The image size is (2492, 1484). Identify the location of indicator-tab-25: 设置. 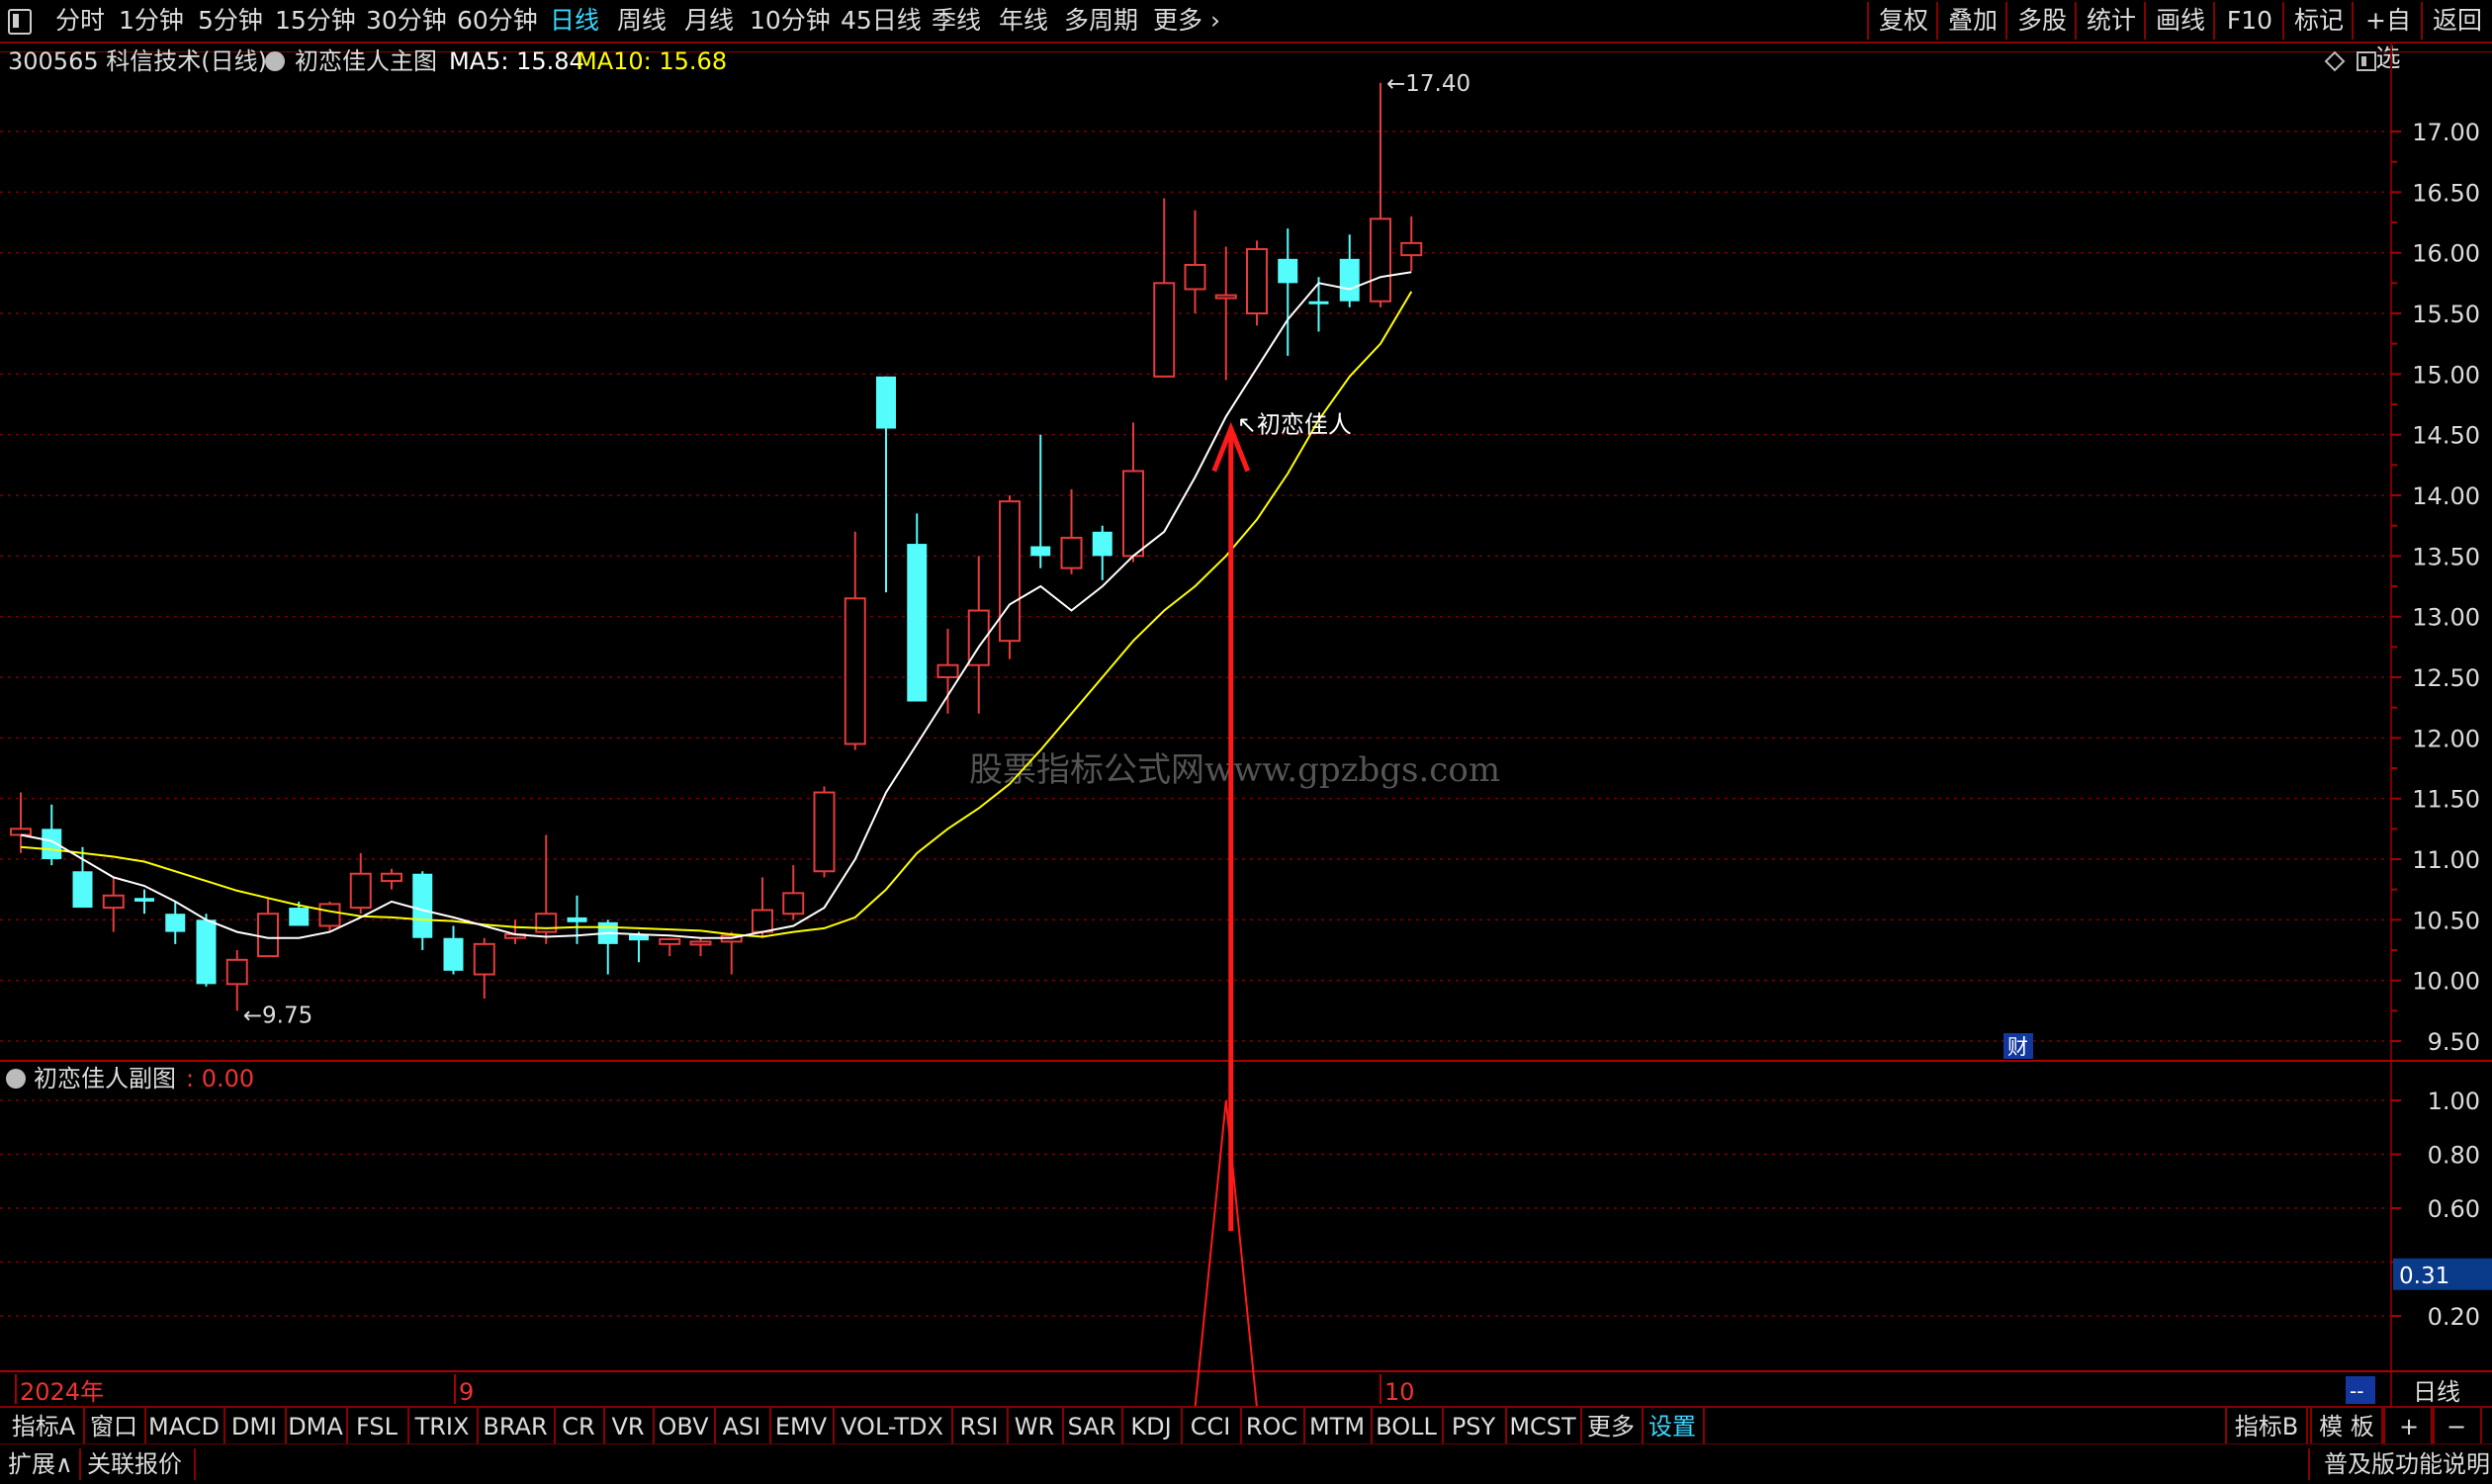
(1674, 1426).